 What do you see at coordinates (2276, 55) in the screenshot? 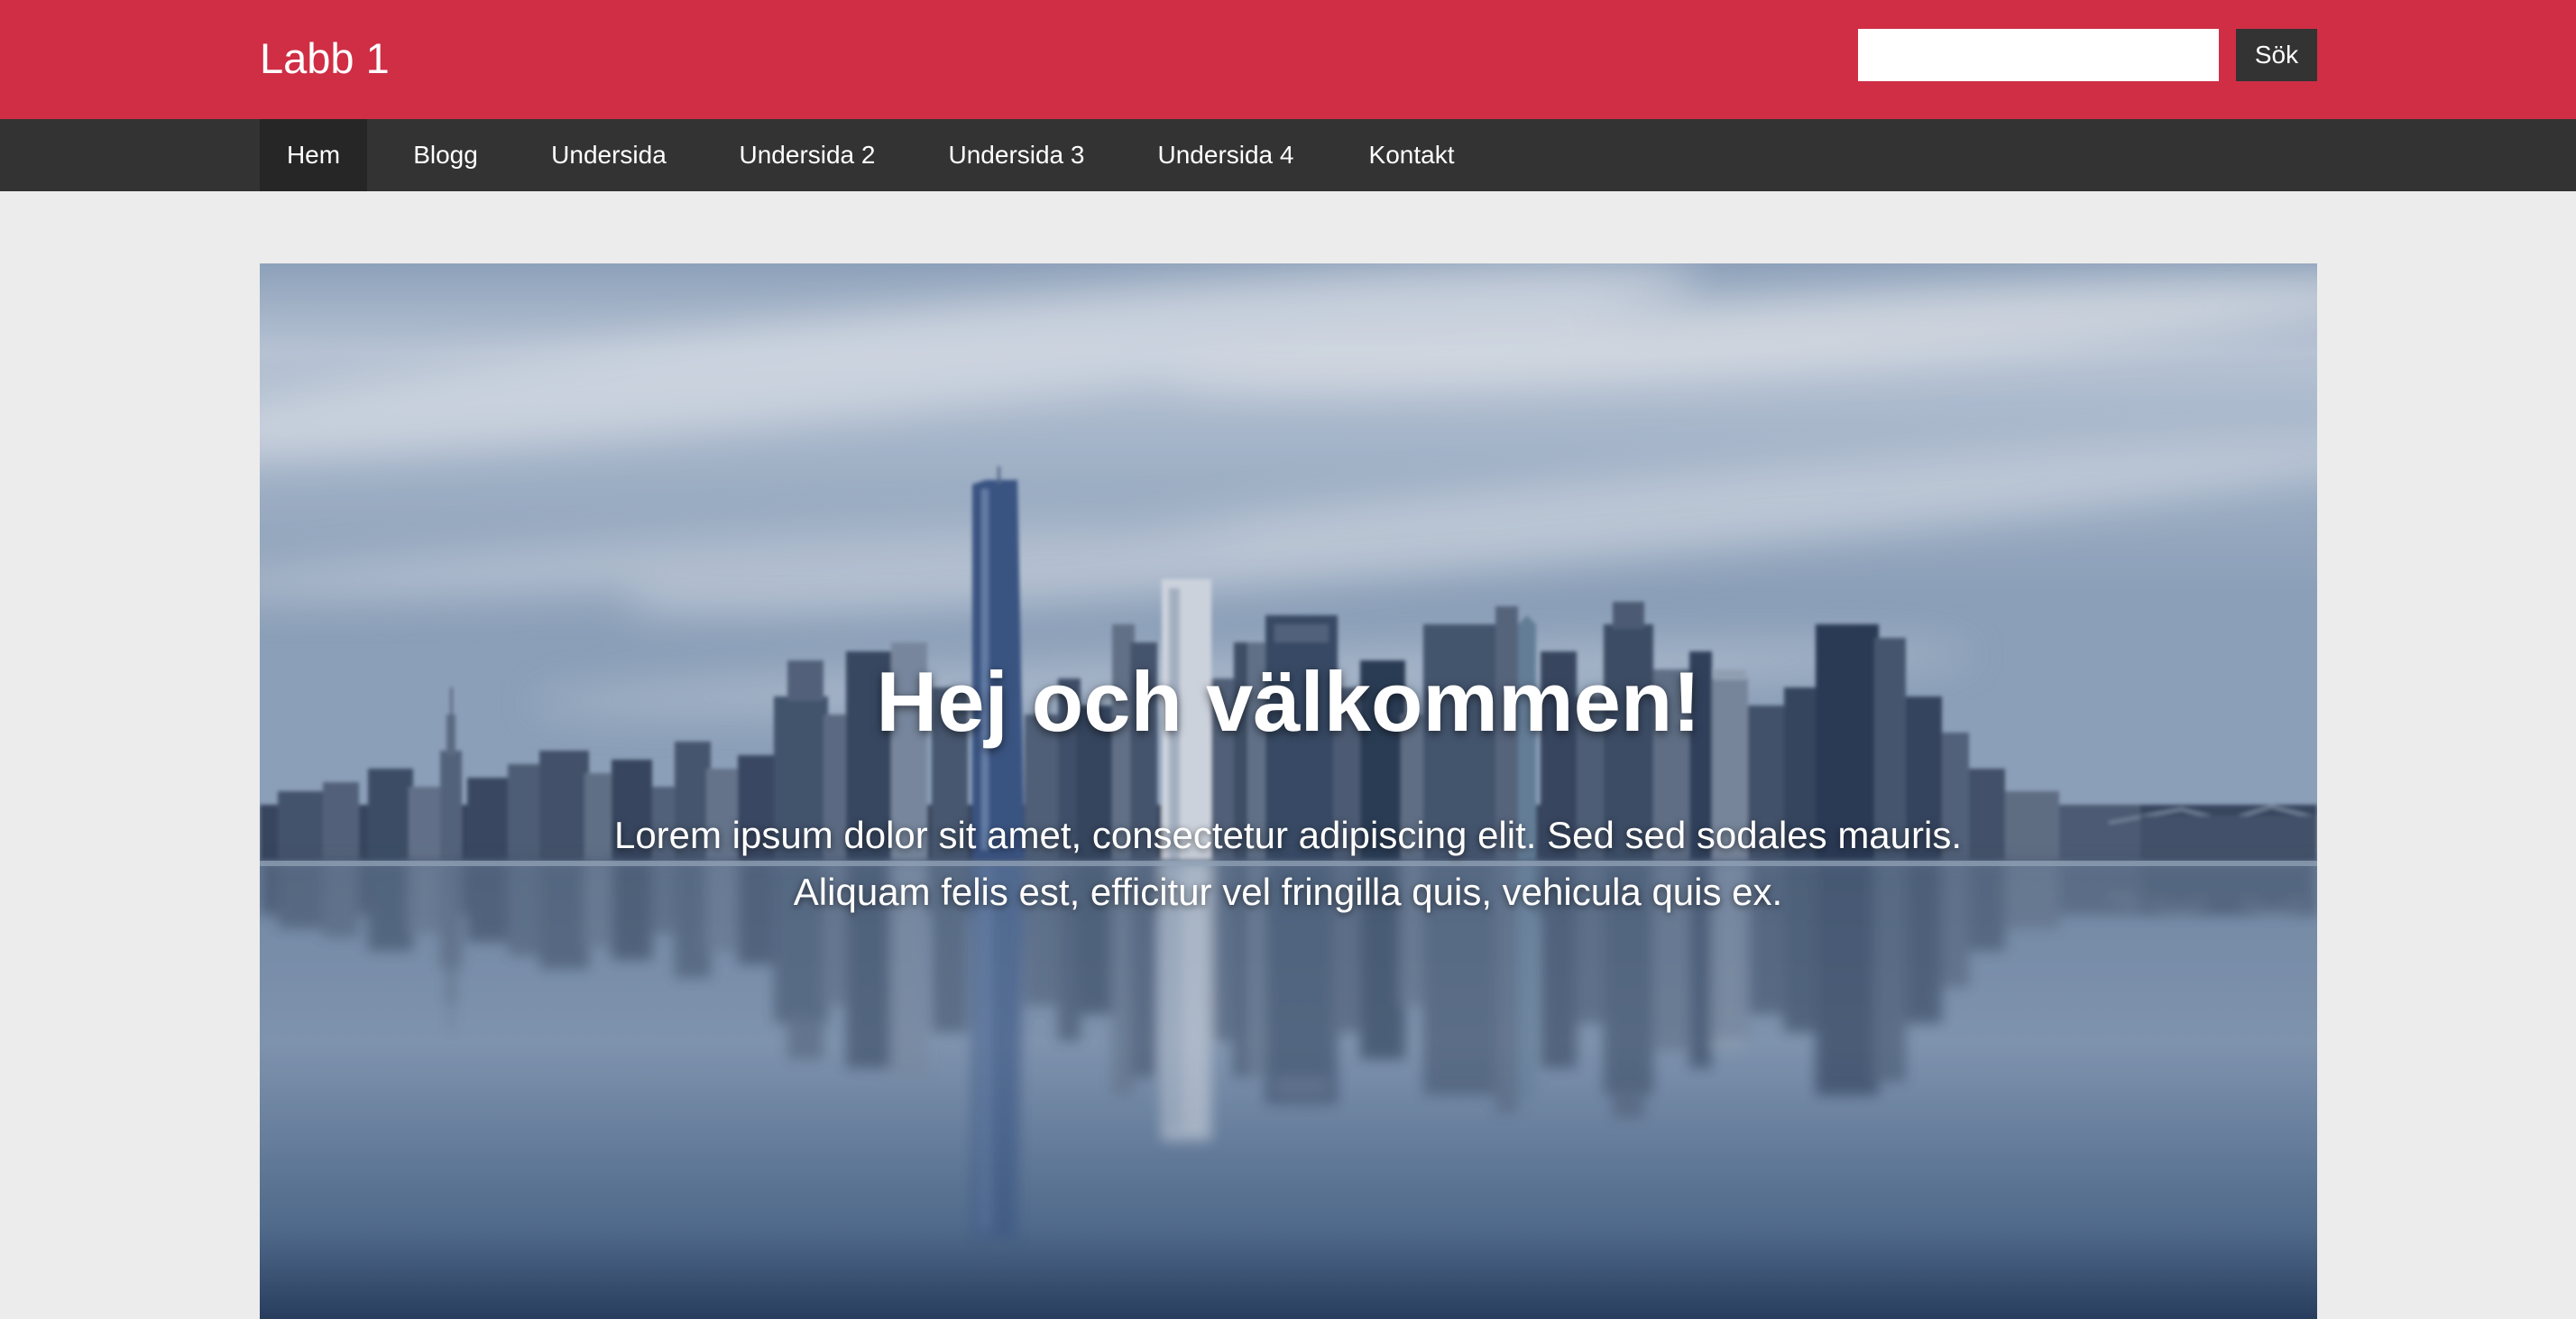
I see `search-button: Sök` at bounding box center [2276, 55].